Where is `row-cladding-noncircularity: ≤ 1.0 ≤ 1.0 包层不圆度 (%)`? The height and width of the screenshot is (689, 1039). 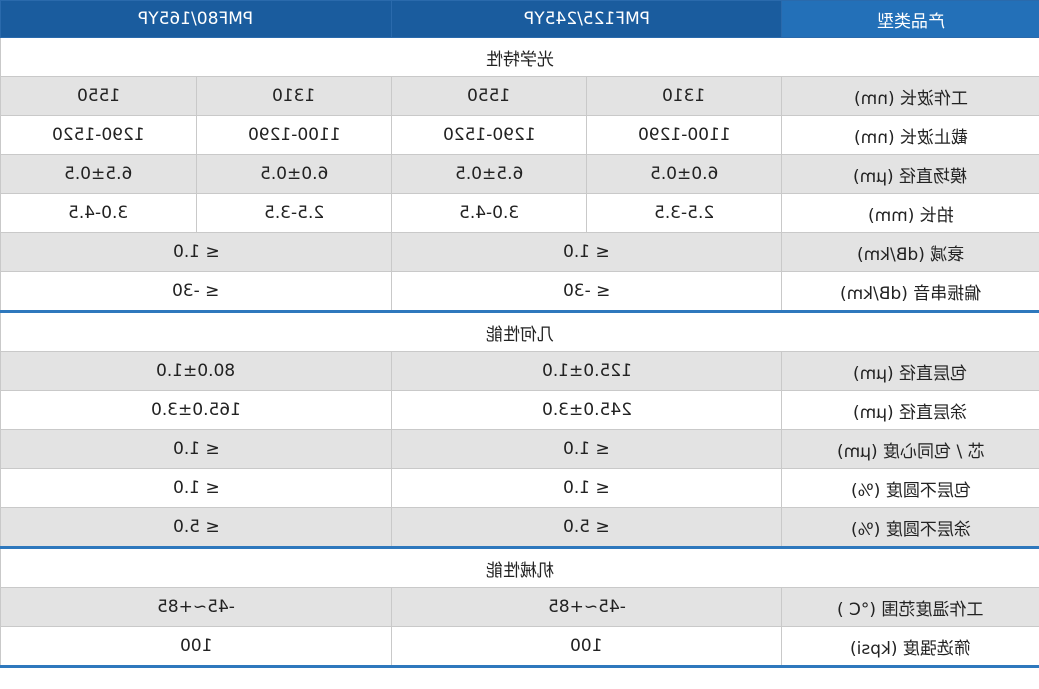 row-cladding-noncircularity: ≤ 1.0 ≤ 1.0 包层不圆度 (%) is located at coordinates (519, 488).